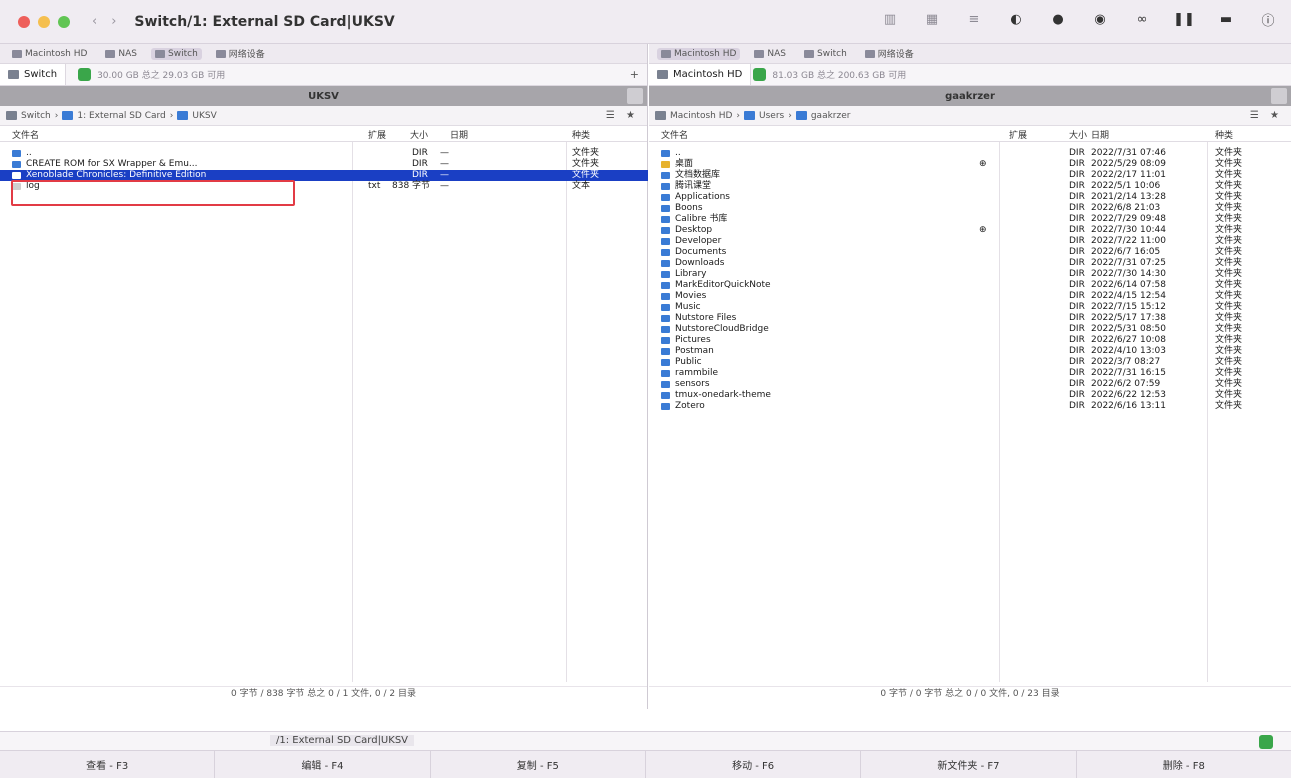 This screenshot has width=1291, height=778. What do you see at coordinates (33, 74) in the screenshot?
I see `left-tab-switch: Switch` at bounding box center [33, 74].